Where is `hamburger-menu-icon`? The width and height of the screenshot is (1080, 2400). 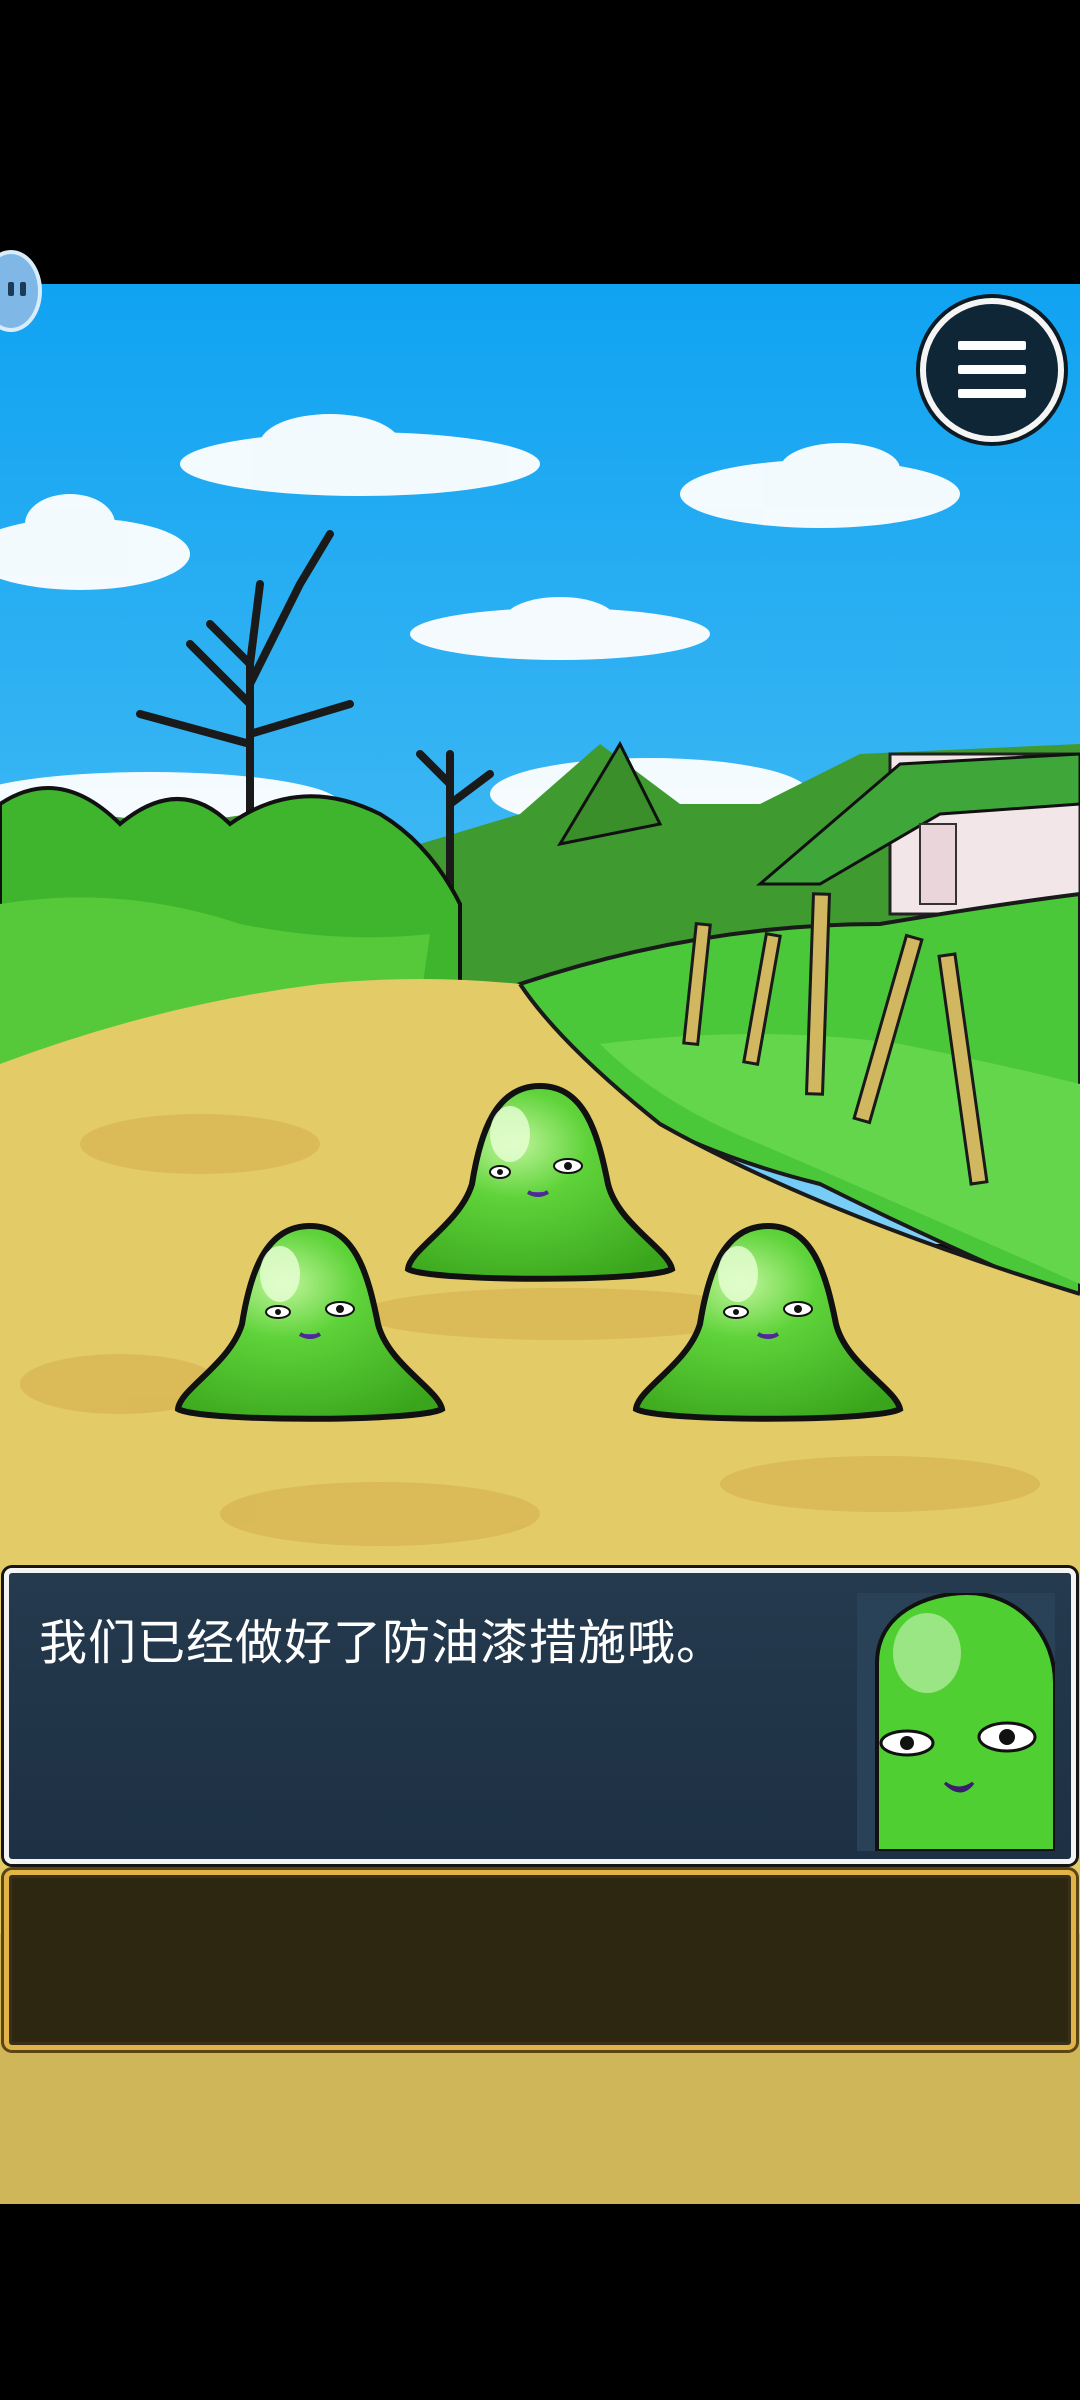 hamburger-menu-icon is located at coordinates (992, 370).